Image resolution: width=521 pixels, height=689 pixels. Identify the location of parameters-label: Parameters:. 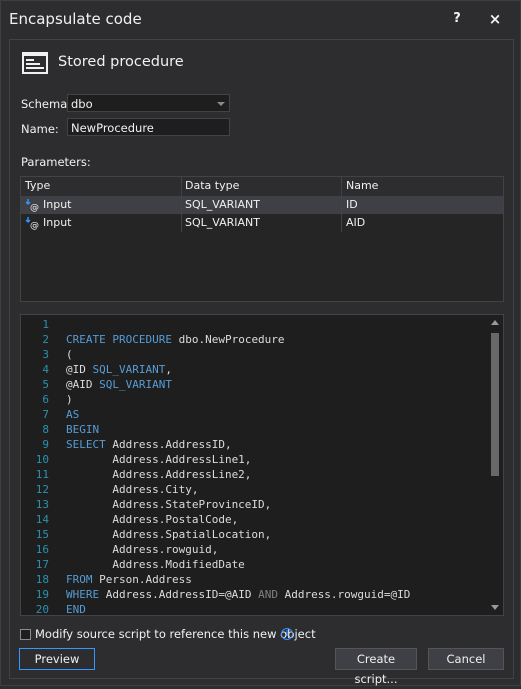
(56, 162).